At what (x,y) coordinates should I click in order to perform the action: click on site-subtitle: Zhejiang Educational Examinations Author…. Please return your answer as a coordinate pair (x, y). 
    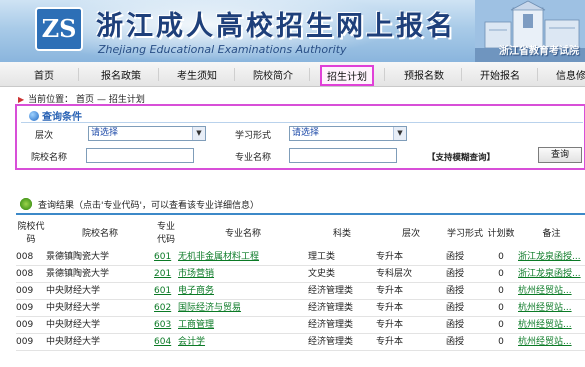
    Looking at the image, I should click on (222, 49).